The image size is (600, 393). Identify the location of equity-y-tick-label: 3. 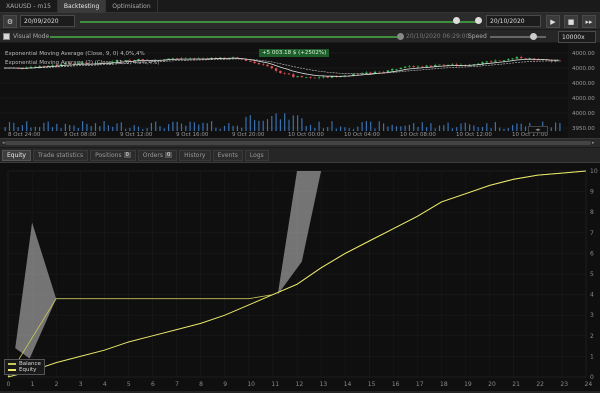
(592, 315).